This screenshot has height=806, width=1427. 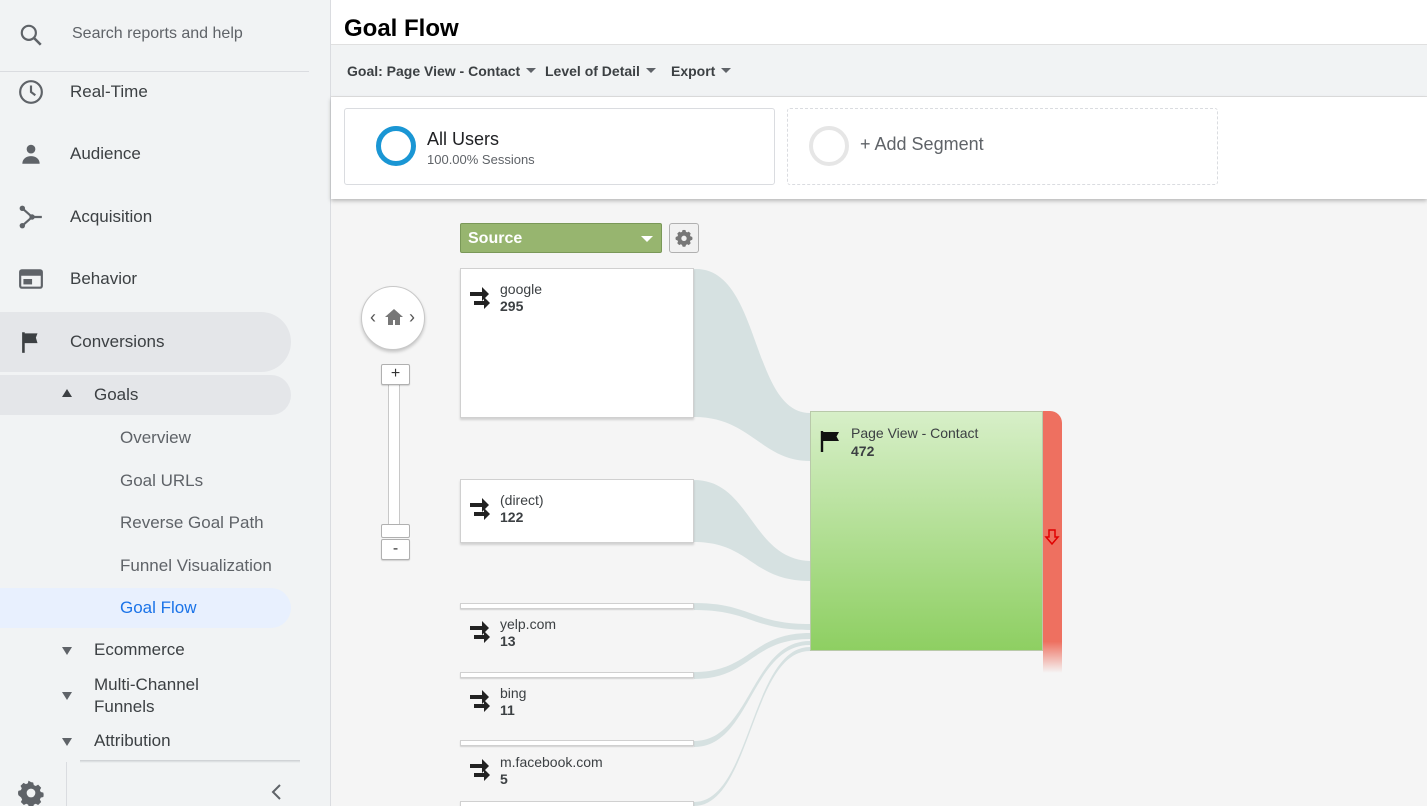 I want to click on pan-control: ‹ ›, so click(x=393, y=318).